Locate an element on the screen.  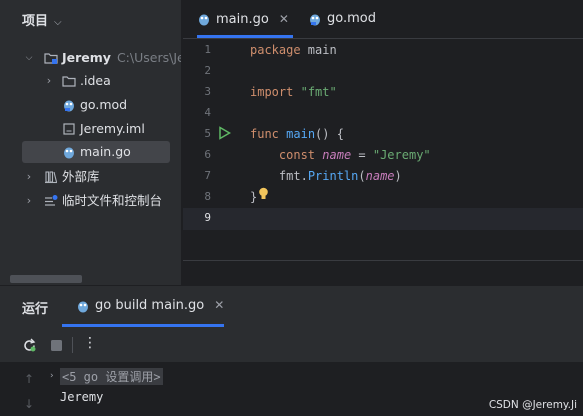
watermark: CSDN @Jeremy.Ji is located at coordinates (532, 405).